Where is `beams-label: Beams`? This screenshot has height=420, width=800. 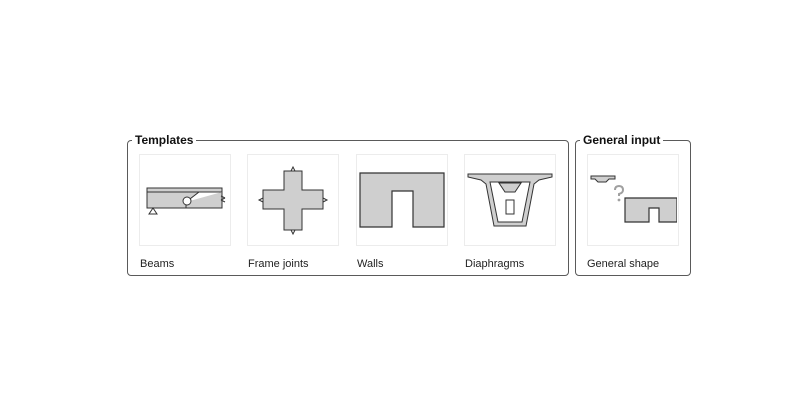 beams-label: Beams is located at coordinates (157, 264).